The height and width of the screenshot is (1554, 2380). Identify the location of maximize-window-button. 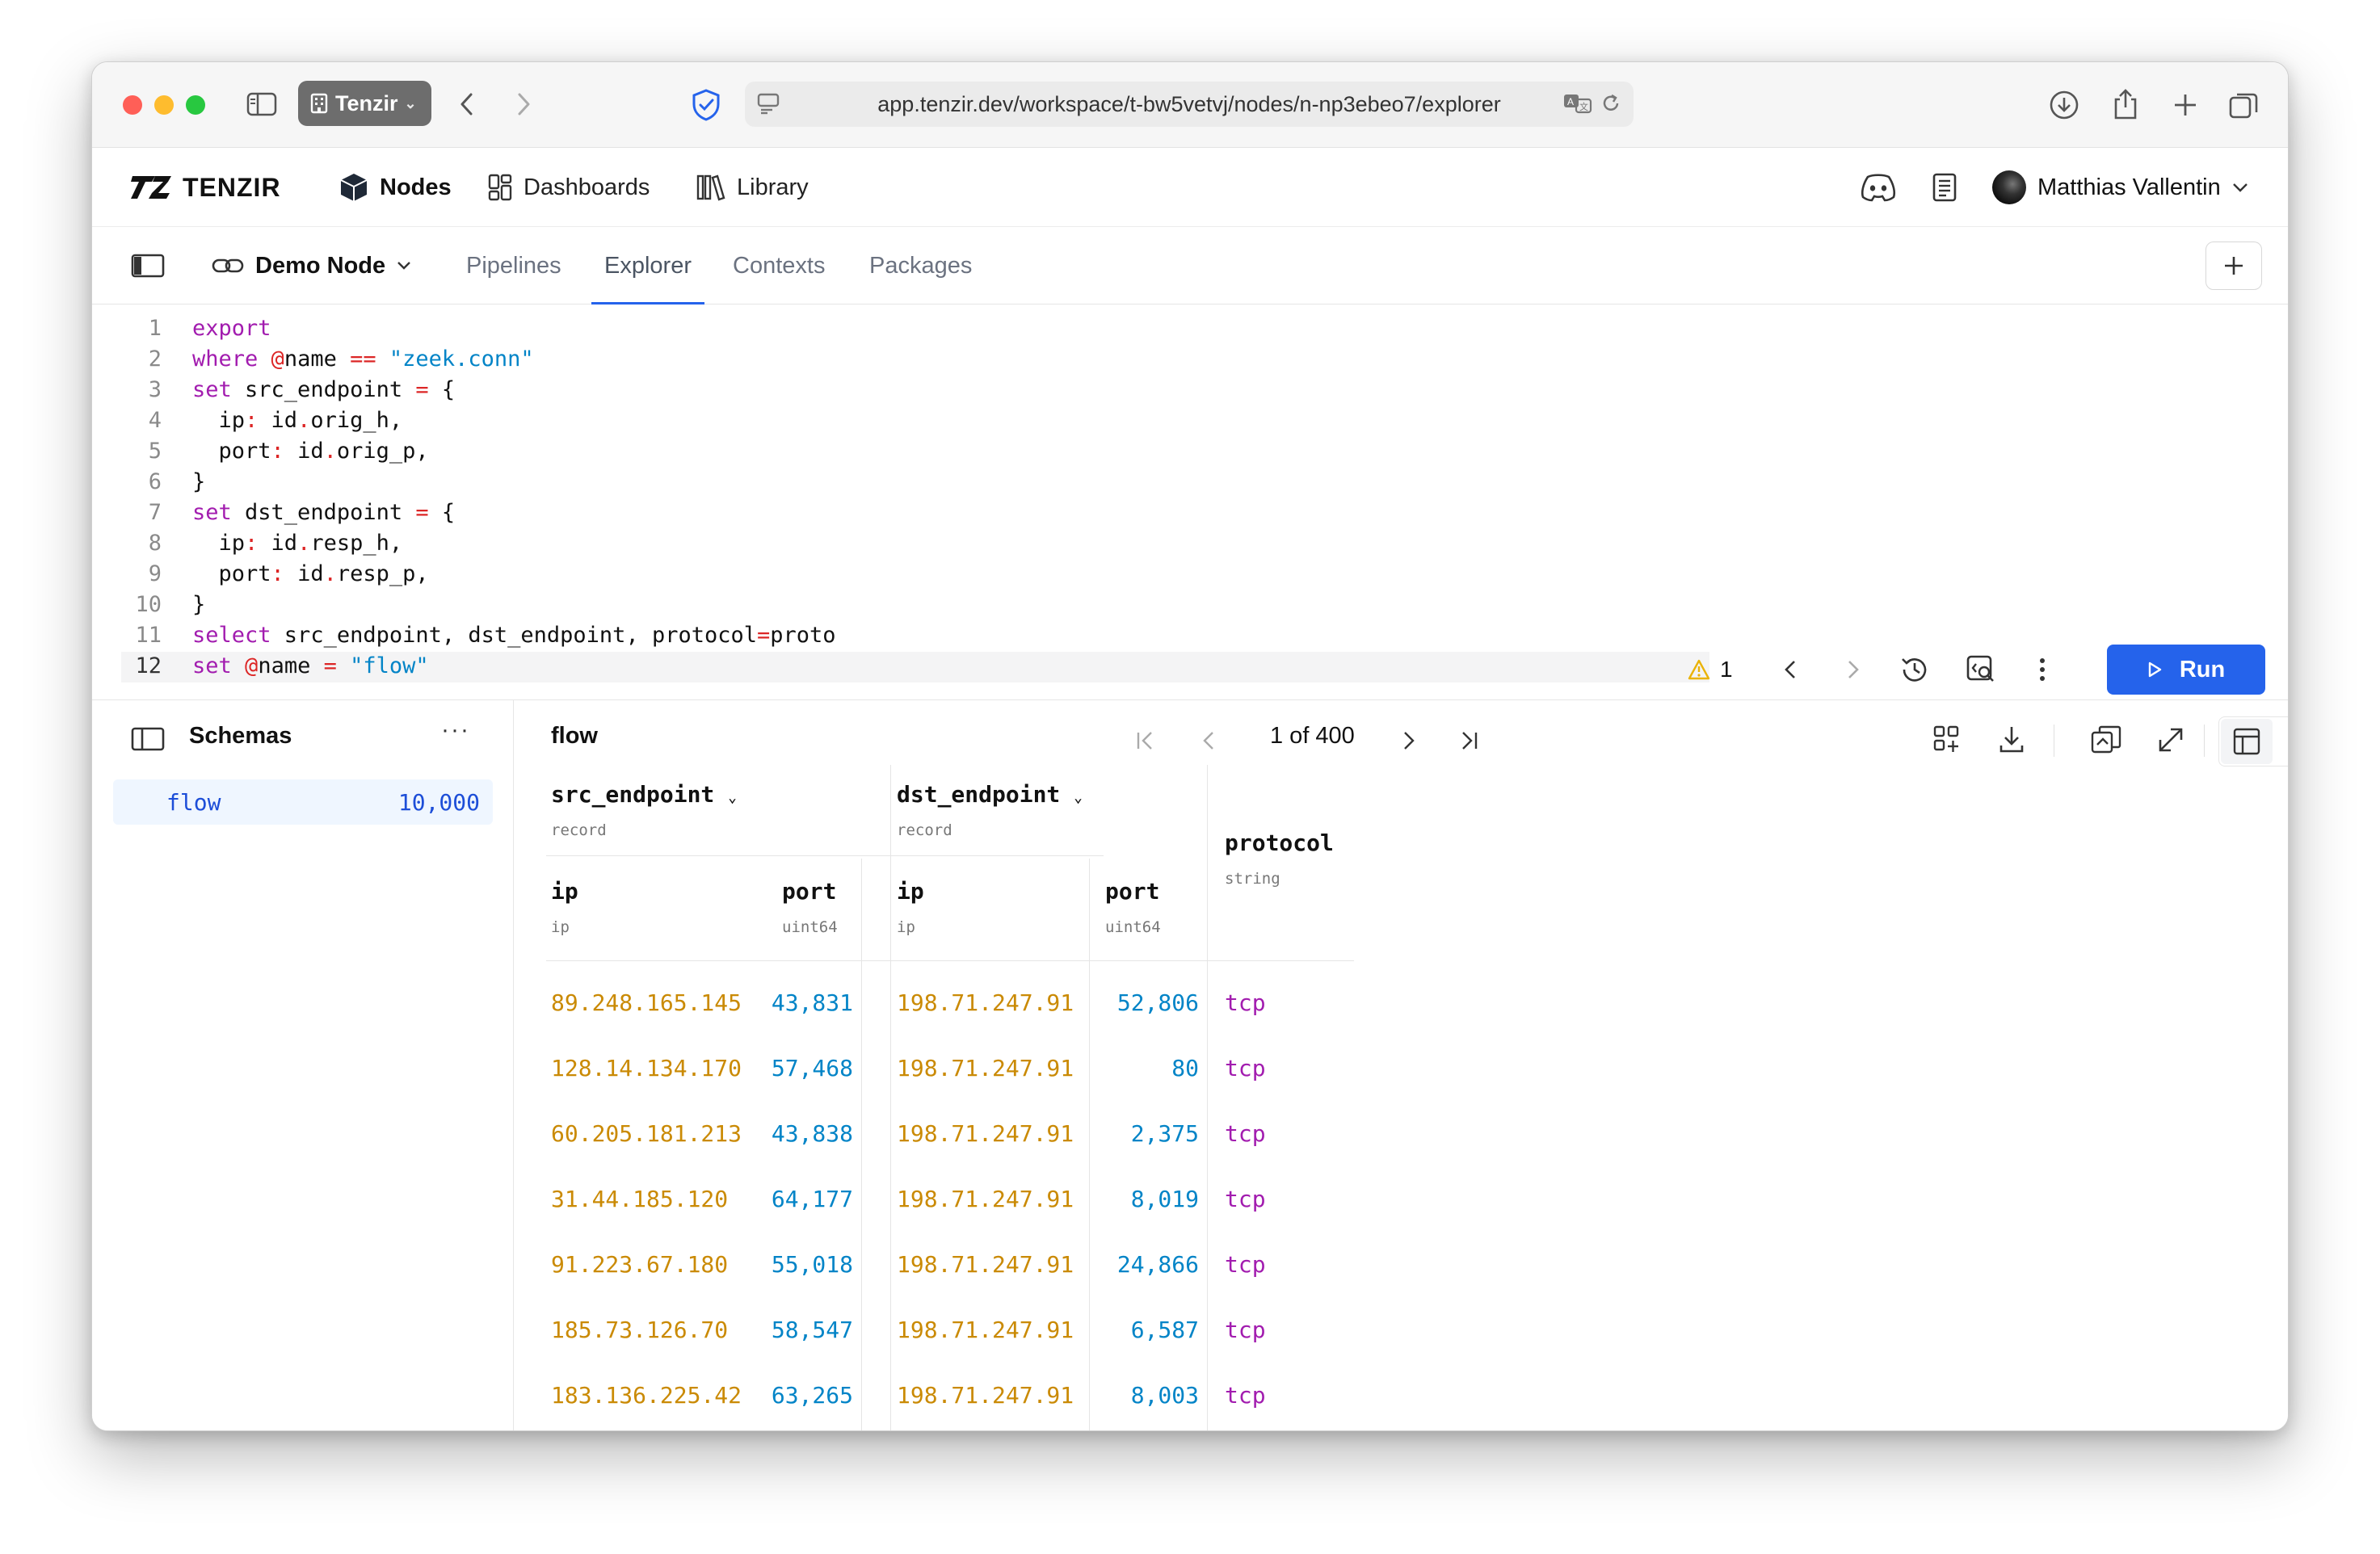
(196, 105).